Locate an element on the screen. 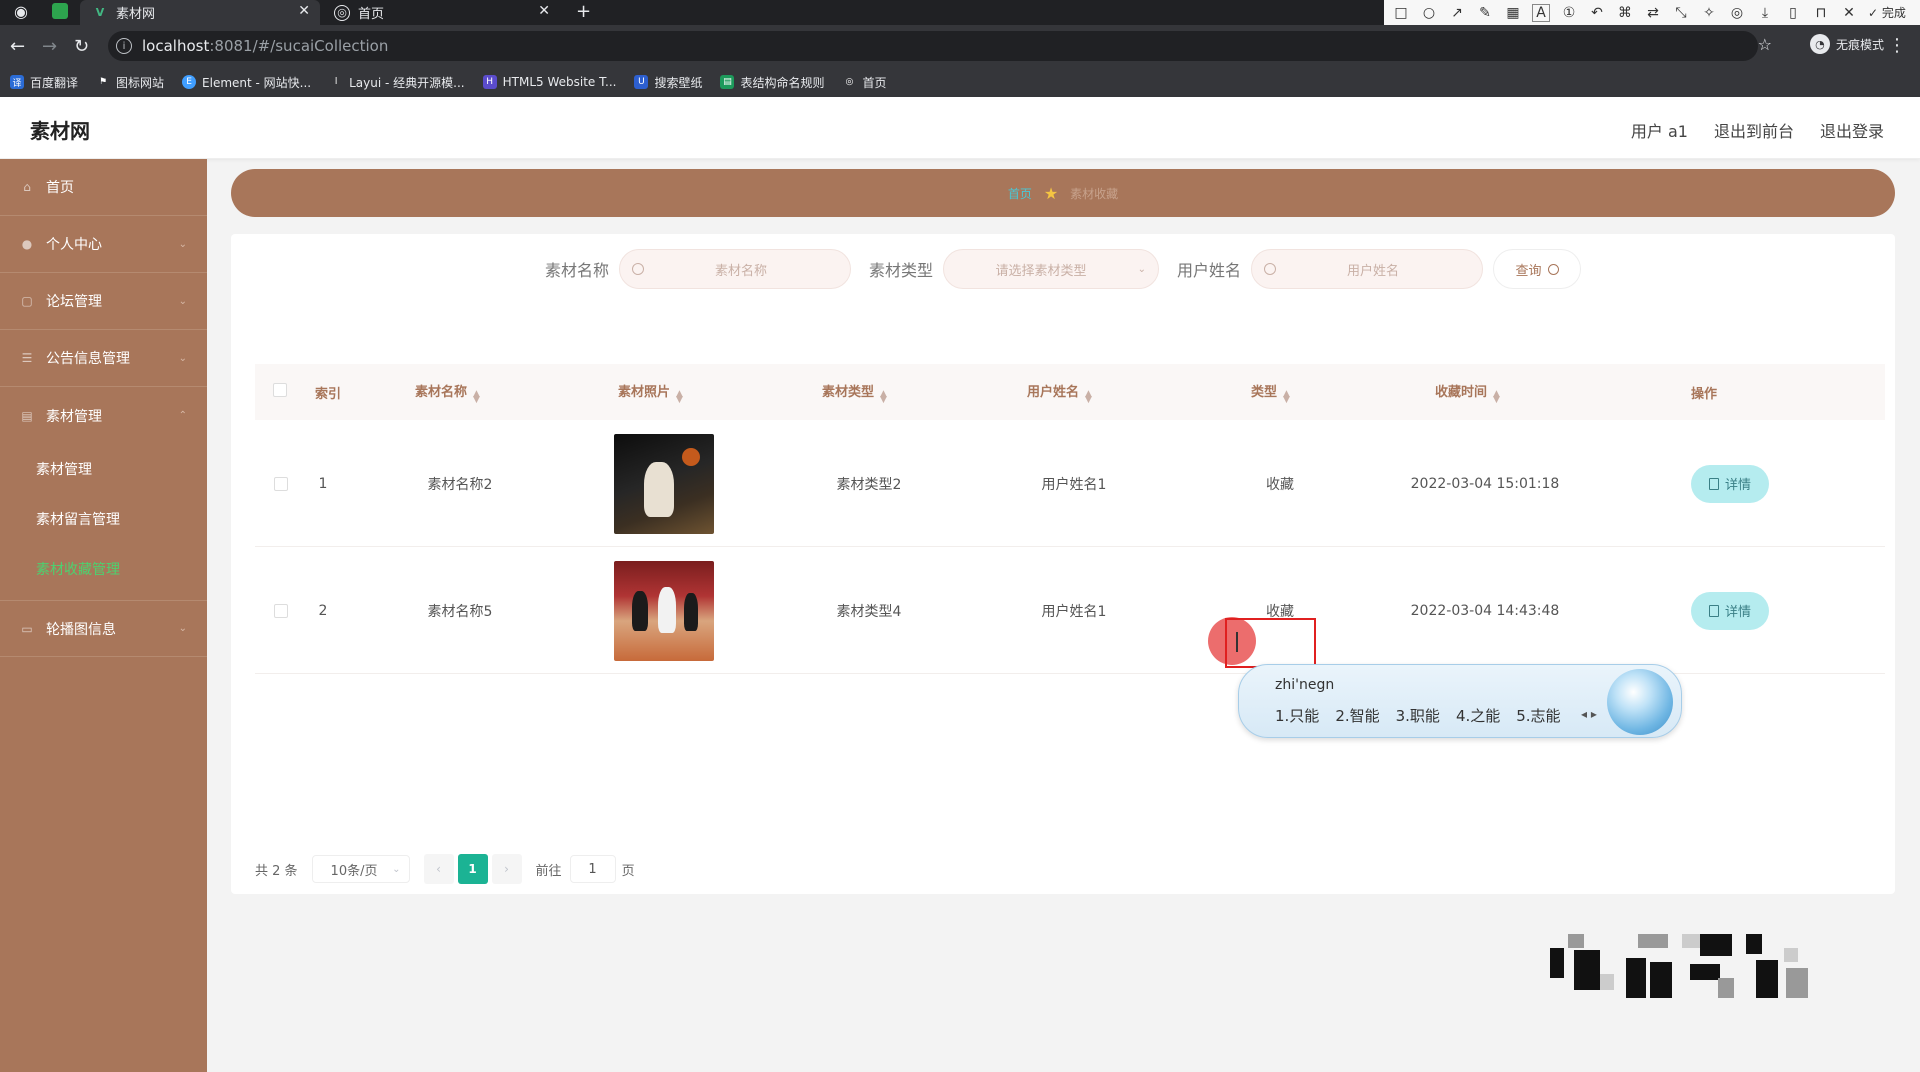  brand-title: 素材网 is located at coordinates (60, 131).